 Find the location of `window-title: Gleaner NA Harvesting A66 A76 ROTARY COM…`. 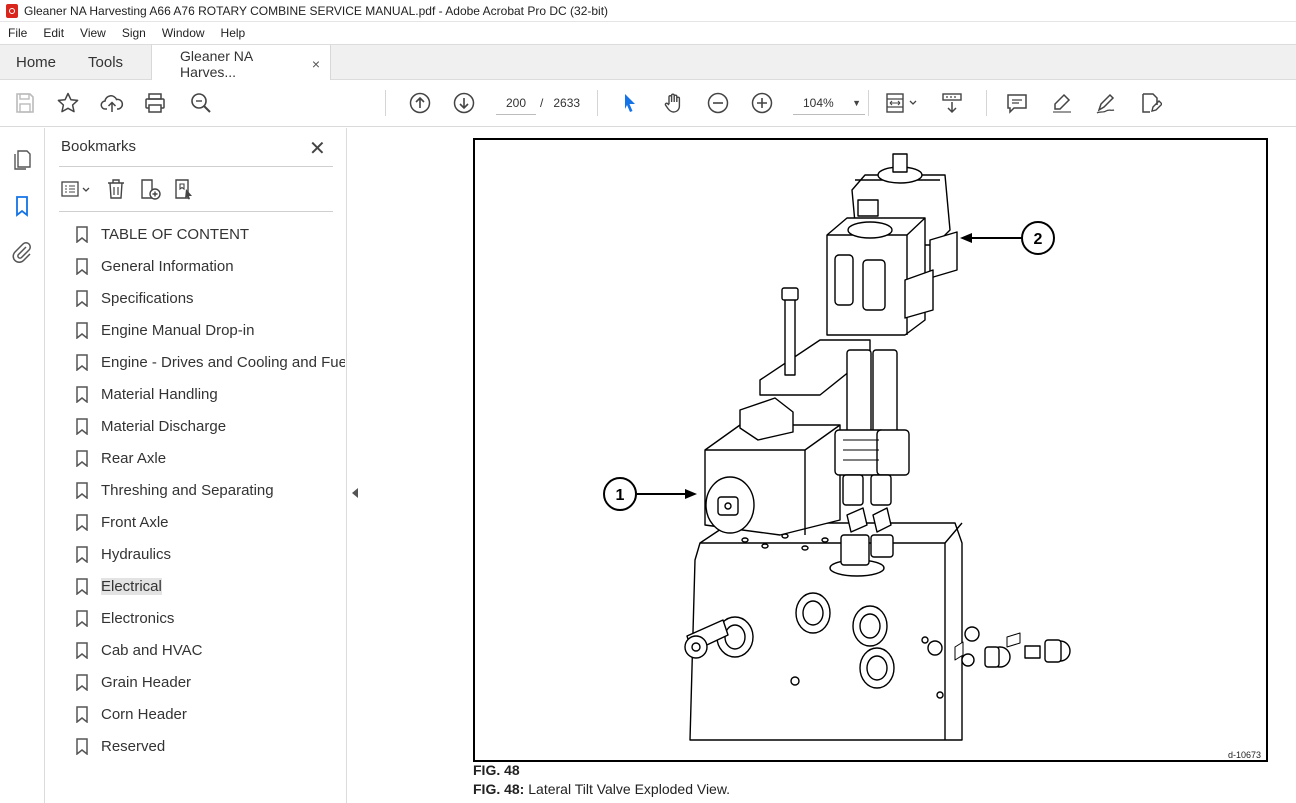

window-title: Gleaner NA Harvesting A66 A76 ROTARY COM… is located at coordinates (316, 10).